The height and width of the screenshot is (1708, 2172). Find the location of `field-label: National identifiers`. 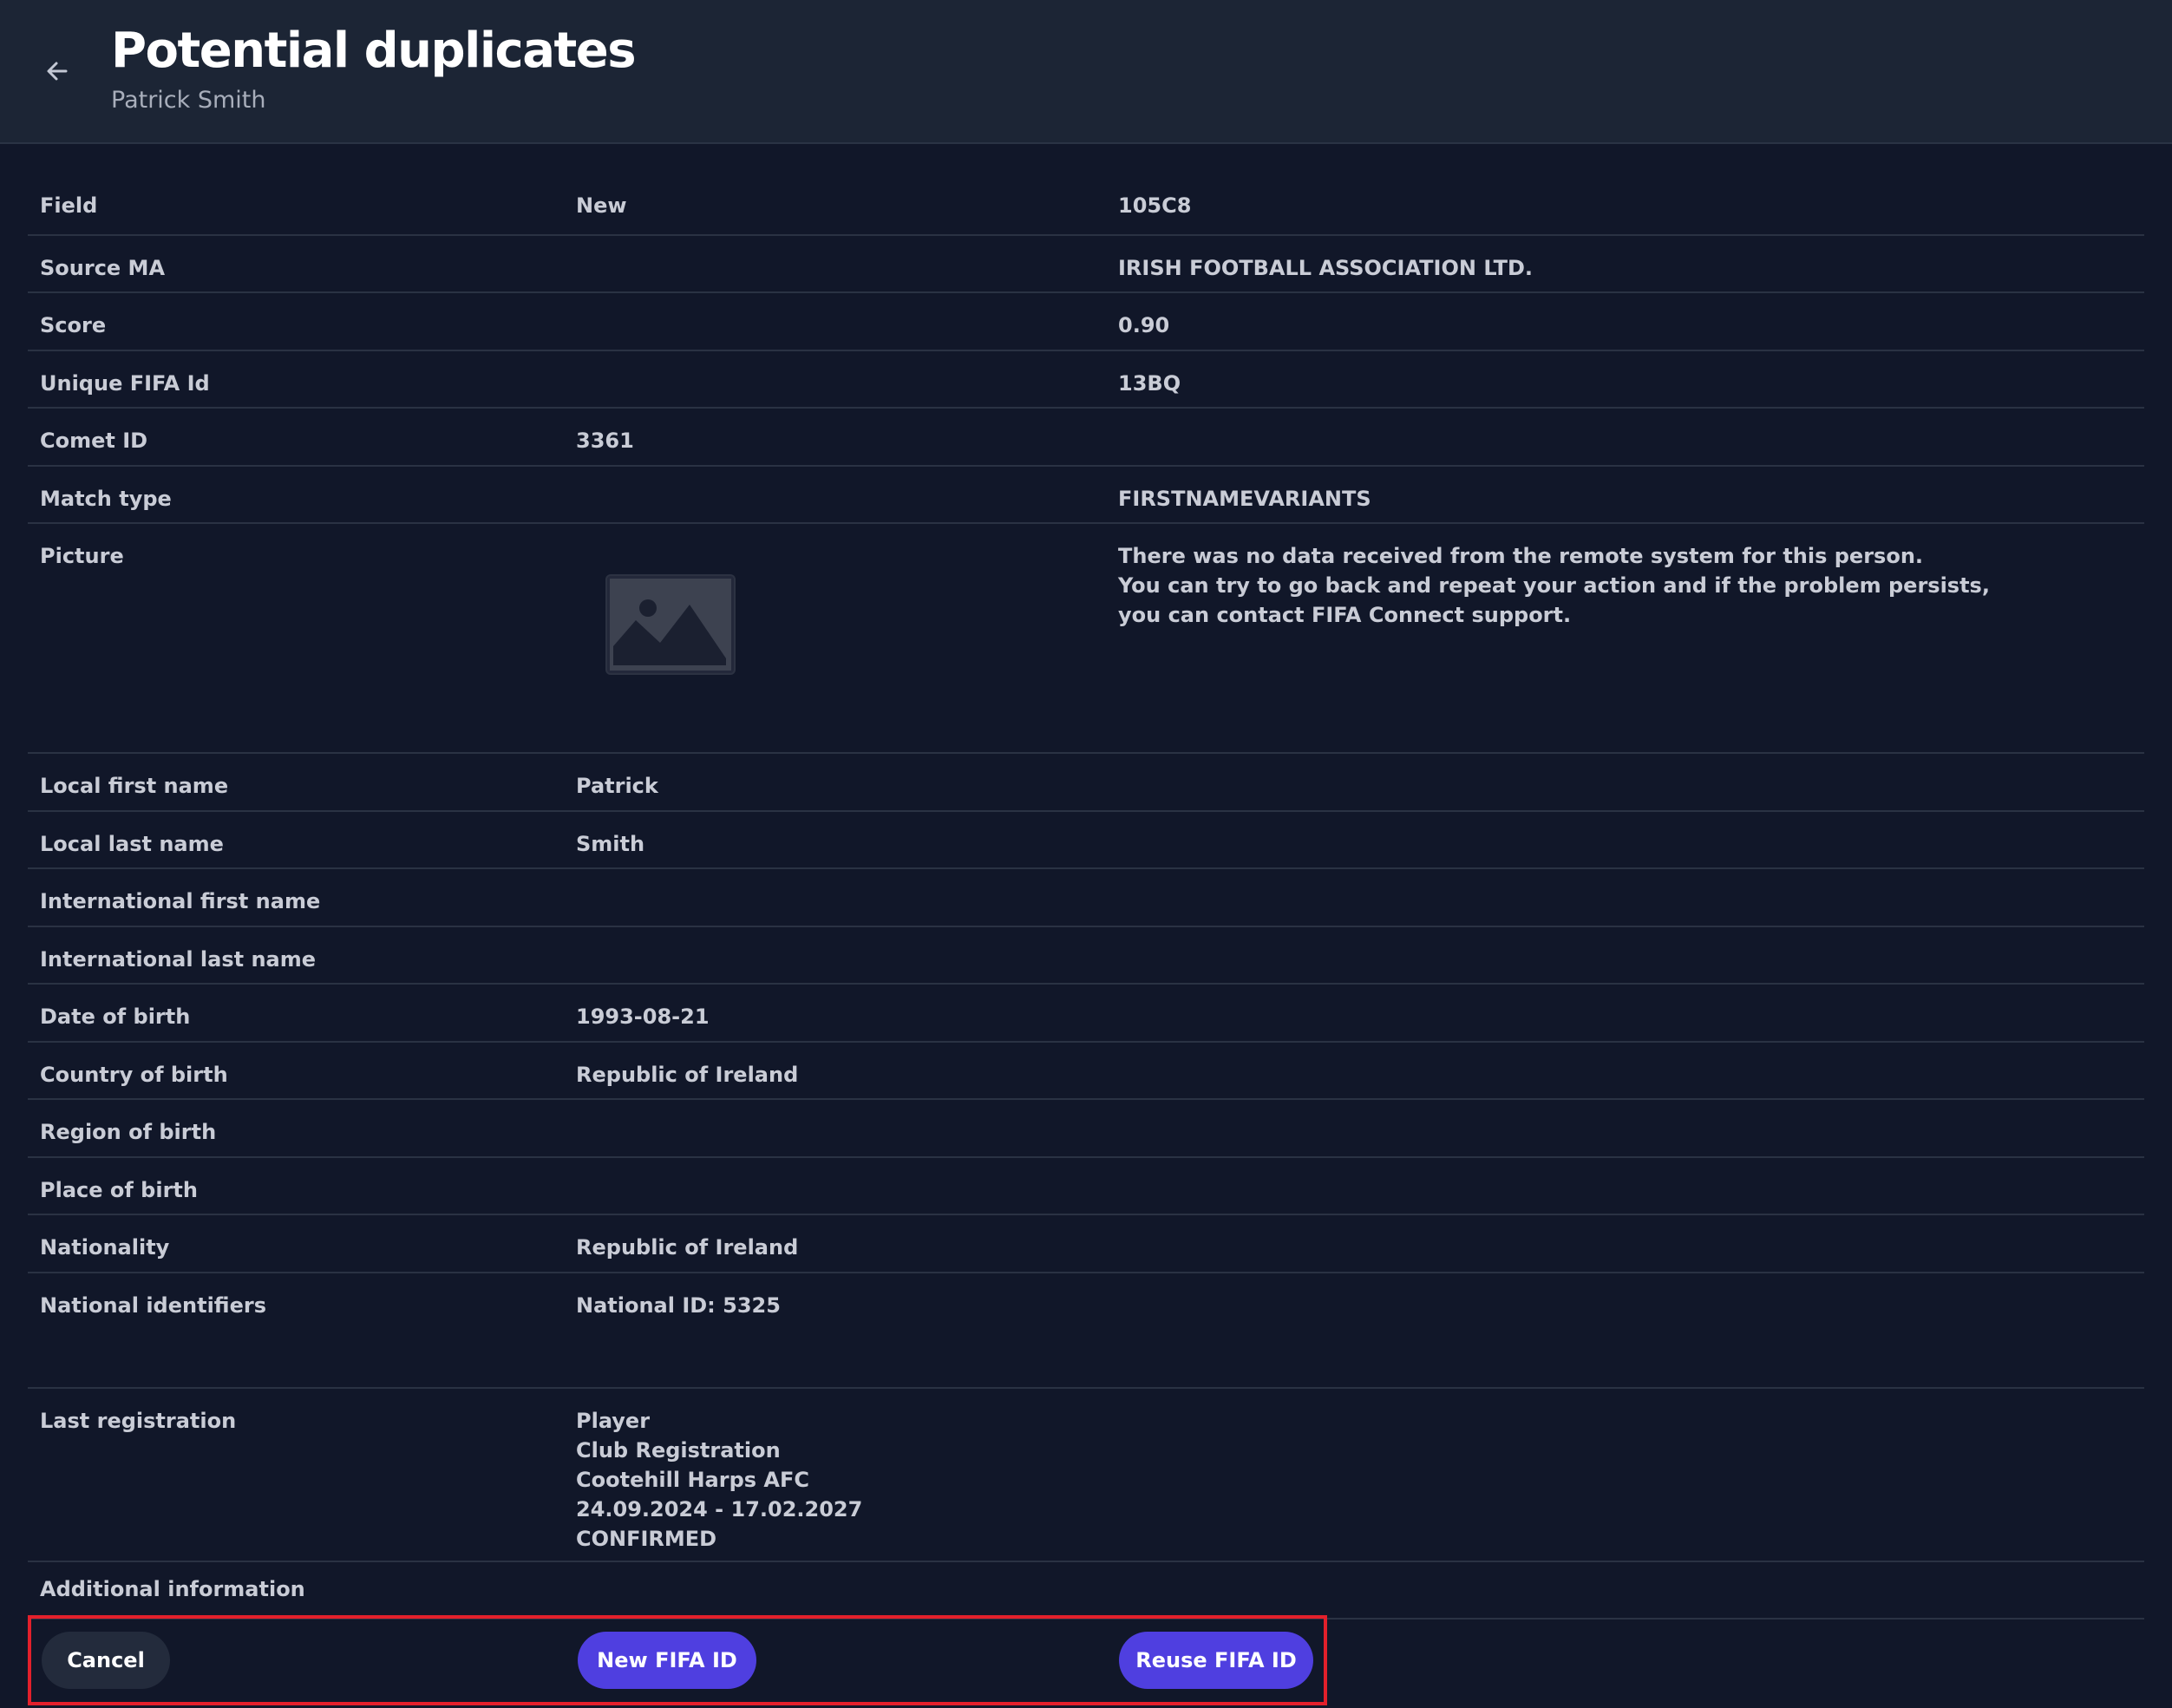

field-label: National identifiers is located at coordinates (153, 1305).